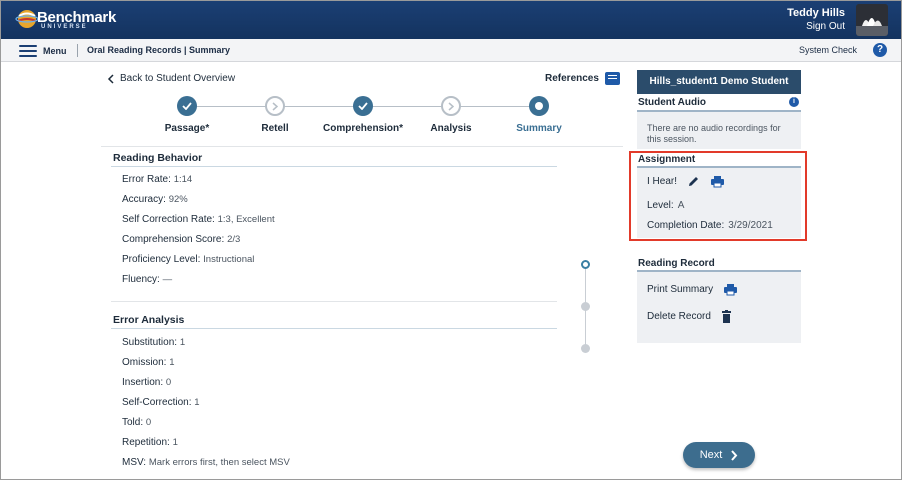 Image resolution: width=902 pixels, height=480 pixels. What do you see at coordinates (718, 196) in the screenshot?
I see `assignment-highlight-box` at bounding box center [718, 196].